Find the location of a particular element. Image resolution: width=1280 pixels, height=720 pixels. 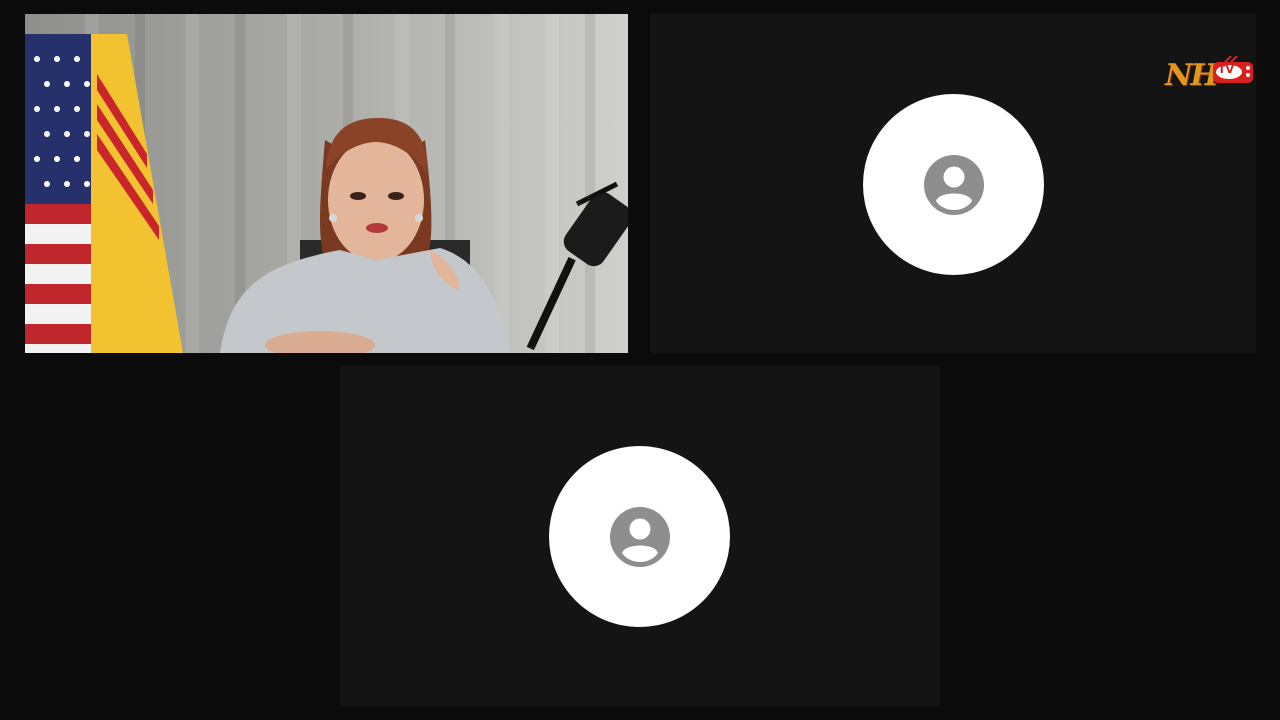

logo-text: NH is located at coordinates (1192, 75).